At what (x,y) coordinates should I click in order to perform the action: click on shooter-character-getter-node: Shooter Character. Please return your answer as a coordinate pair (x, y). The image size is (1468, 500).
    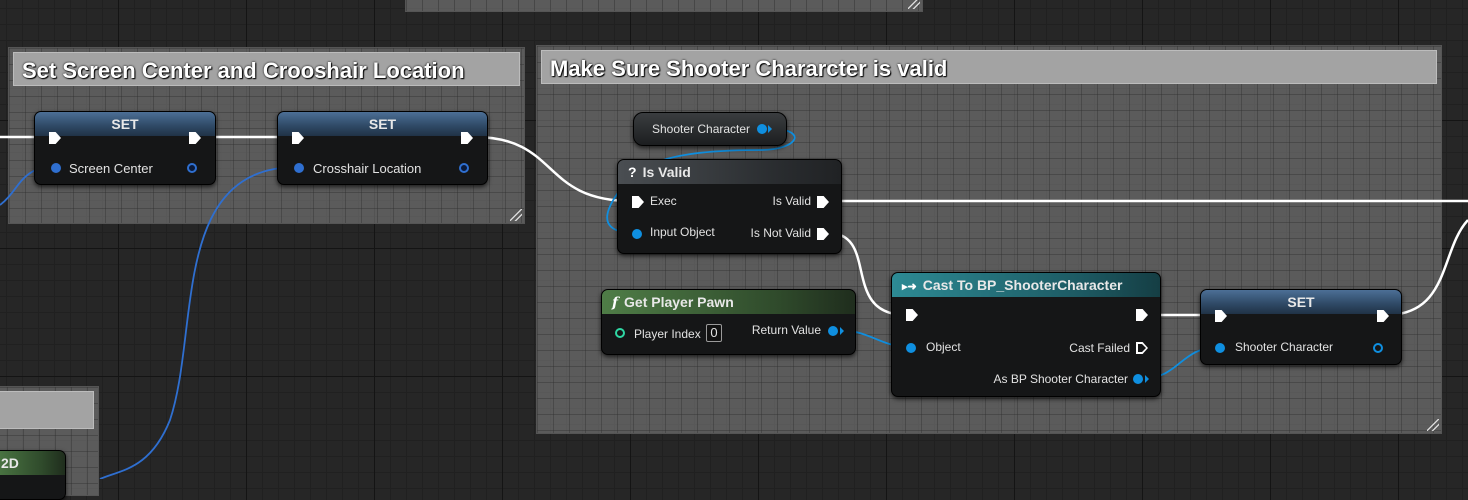
    Looking at the image, I should click on (710, 129).